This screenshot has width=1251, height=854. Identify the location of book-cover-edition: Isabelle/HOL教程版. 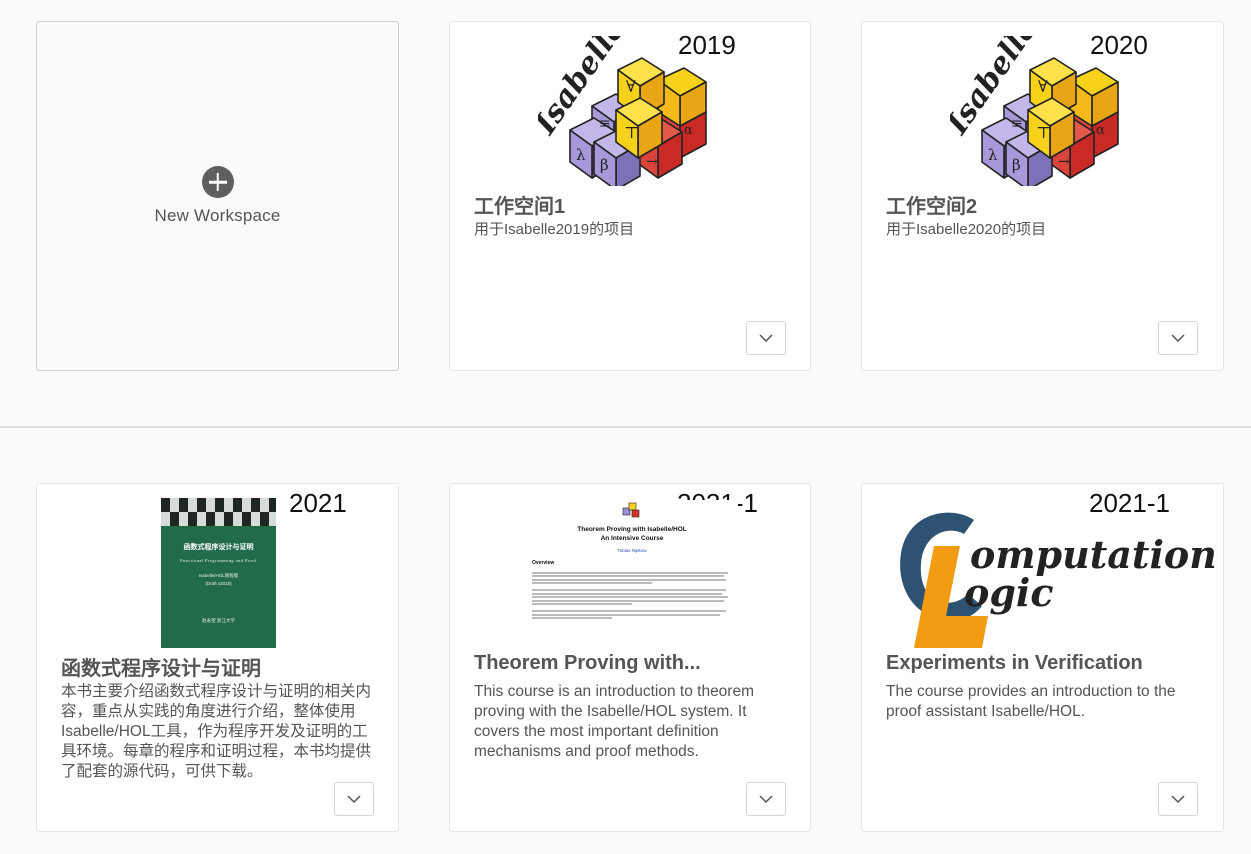
(218, 575).